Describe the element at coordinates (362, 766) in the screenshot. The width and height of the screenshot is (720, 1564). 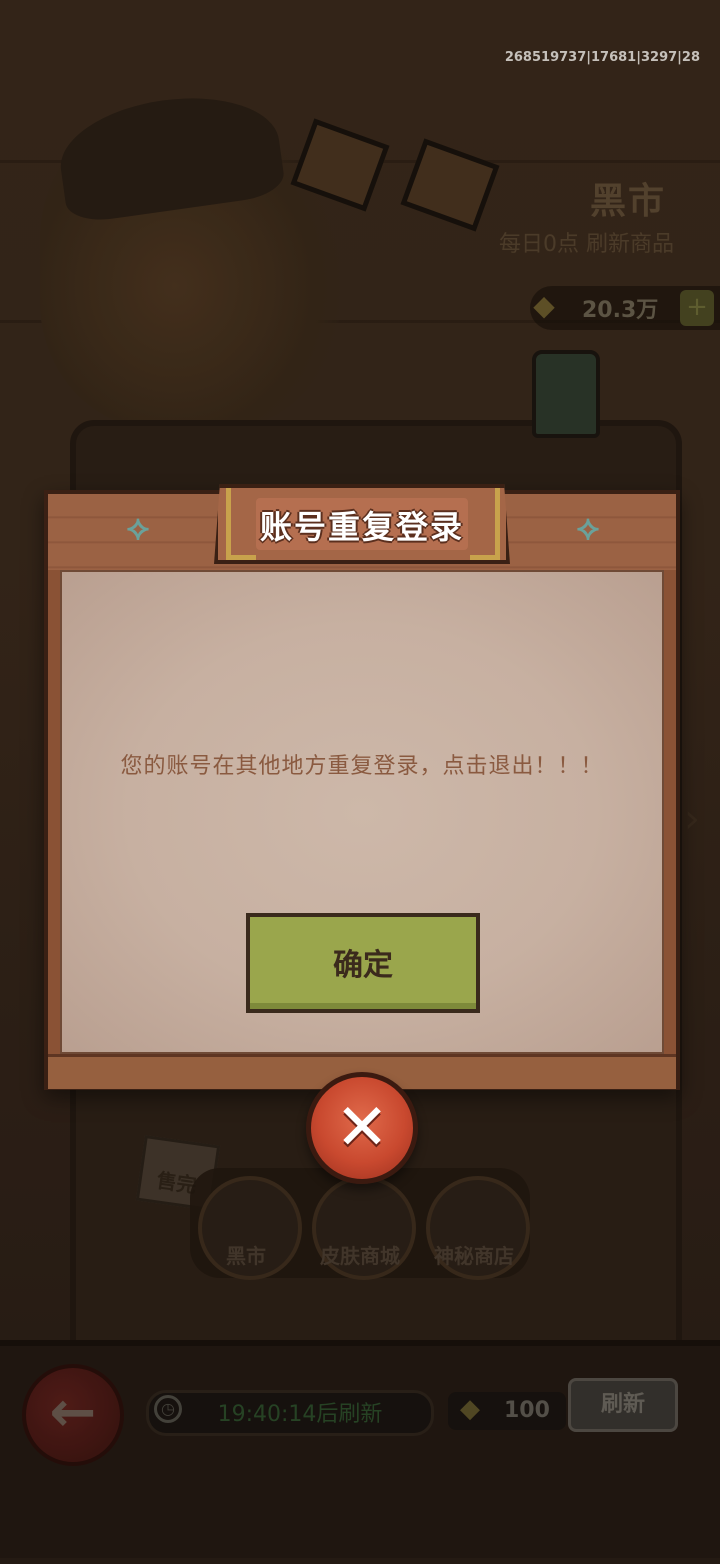
I see `dialog-message: 您的账号在其他地方重复登录，点击退出！！！` at that location.